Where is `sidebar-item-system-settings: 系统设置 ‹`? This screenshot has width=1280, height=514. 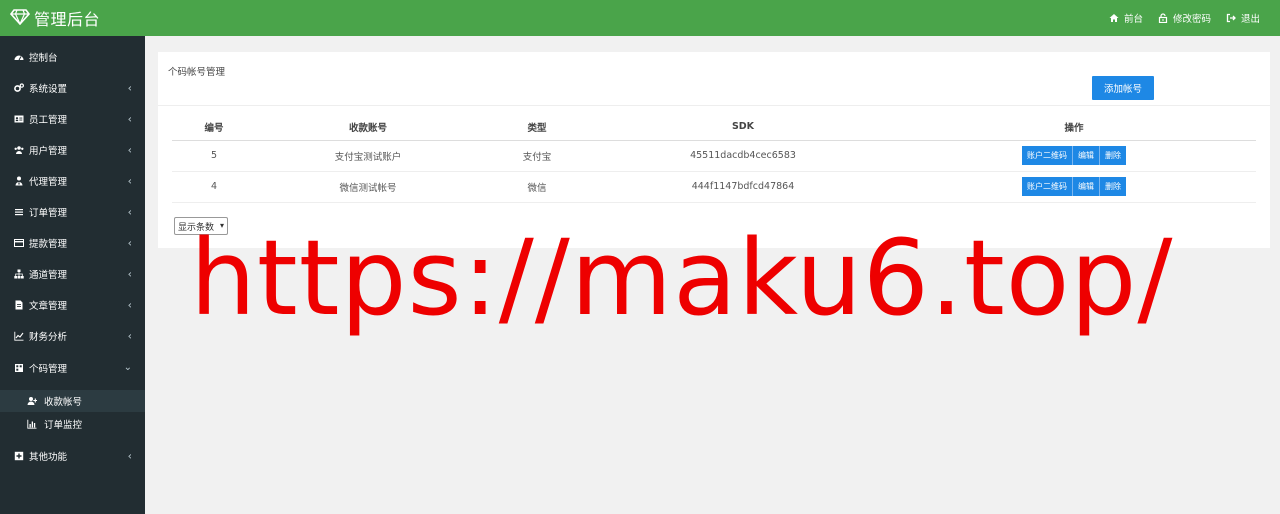 sidebar-item-system-settings: 系统设置 ‹ is located at coordinates (72, 88).